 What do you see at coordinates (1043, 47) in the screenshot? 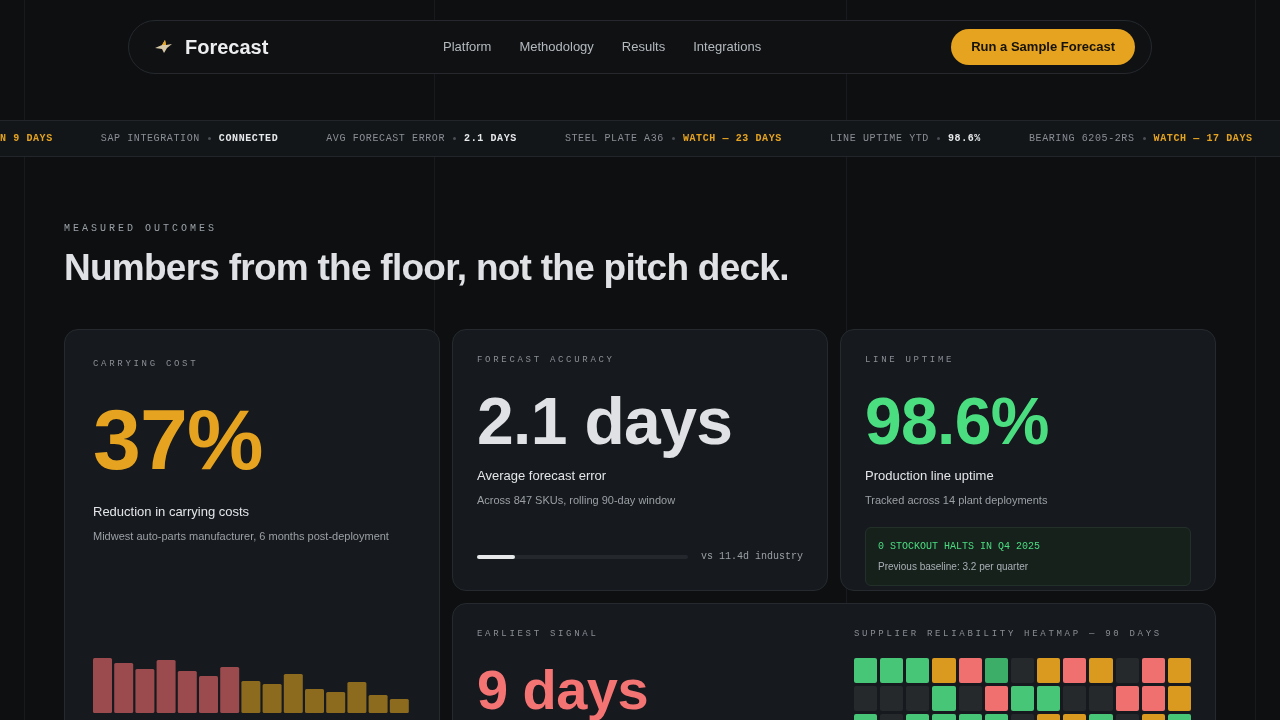
I see `cta-button: Run a Sample Forecast` at bounding box center [1043, 47].